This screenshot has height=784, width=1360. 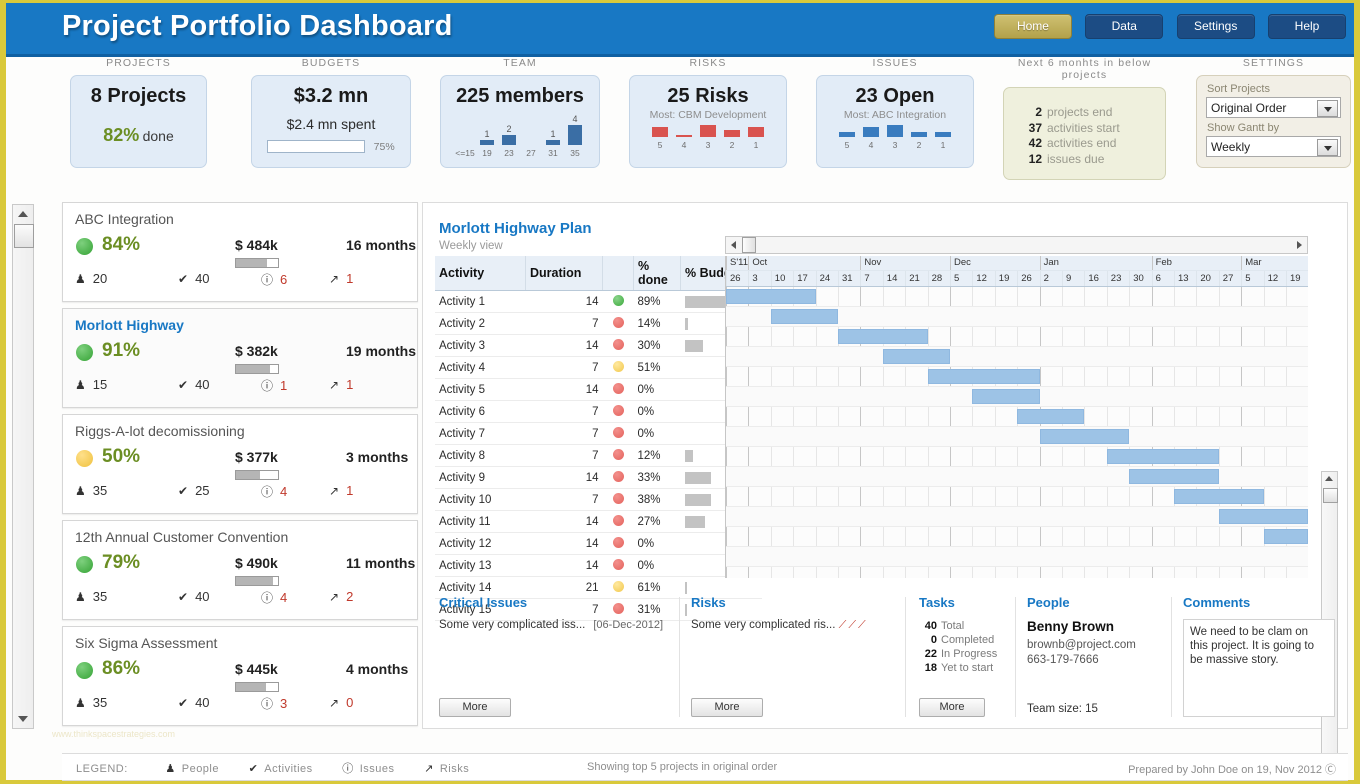 I want to click on tasks-label: Total, so click(x=953, y=626).